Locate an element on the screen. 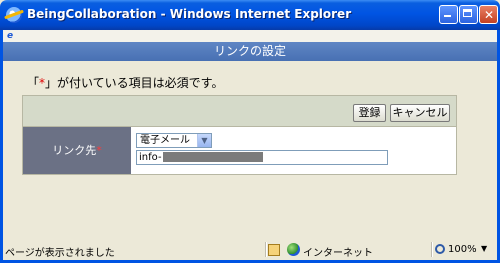 The width and height of the screenshot is (500, 263). cancel-button: キャンセル is located at coordinates (420, 113).